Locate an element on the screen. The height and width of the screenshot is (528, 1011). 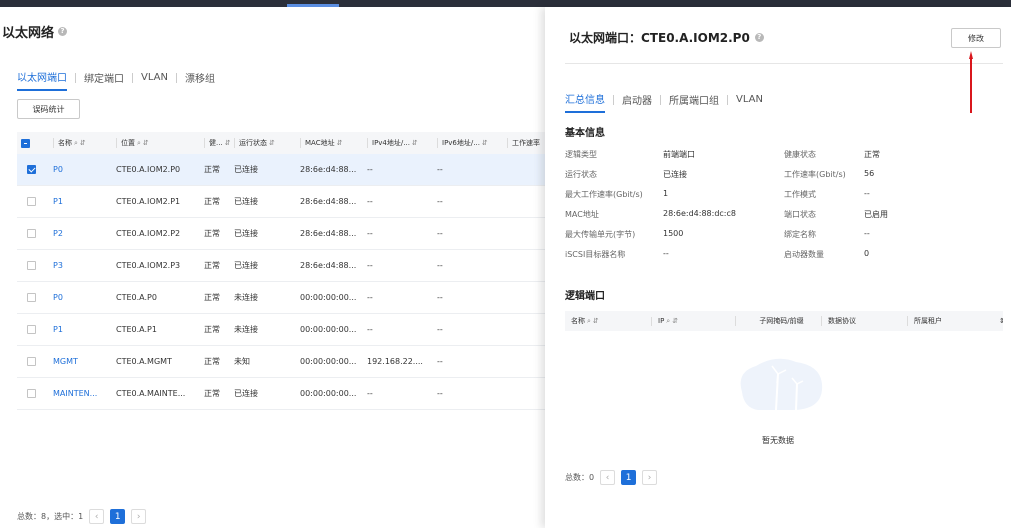
col-ipv4: IPv4地址/... ⇵ is located at coordinates (402, 143).